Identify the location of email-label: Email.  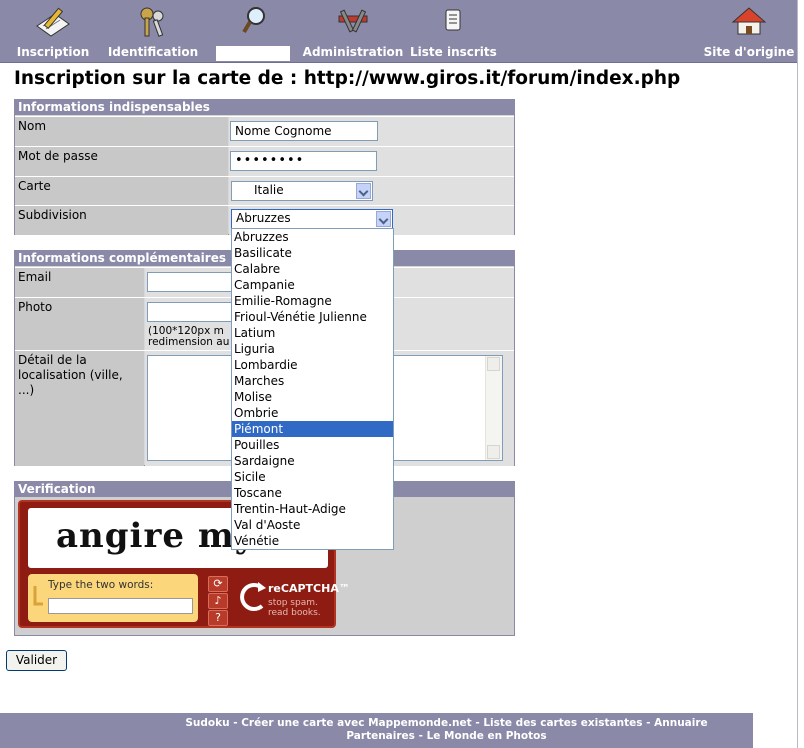
(79, 282).